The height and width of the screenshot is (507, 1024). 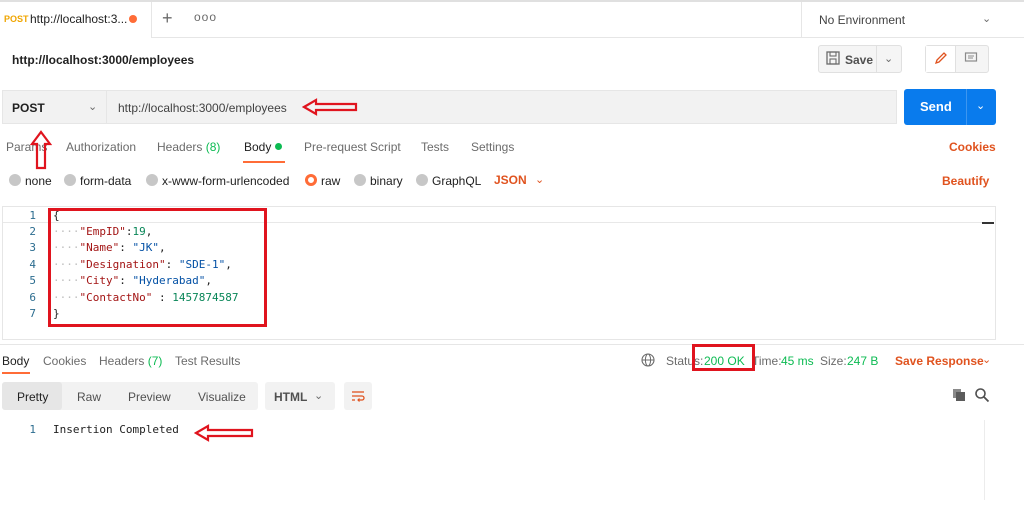 I want to click on tab-headers: Headers (8), so click(x=188, y=147).